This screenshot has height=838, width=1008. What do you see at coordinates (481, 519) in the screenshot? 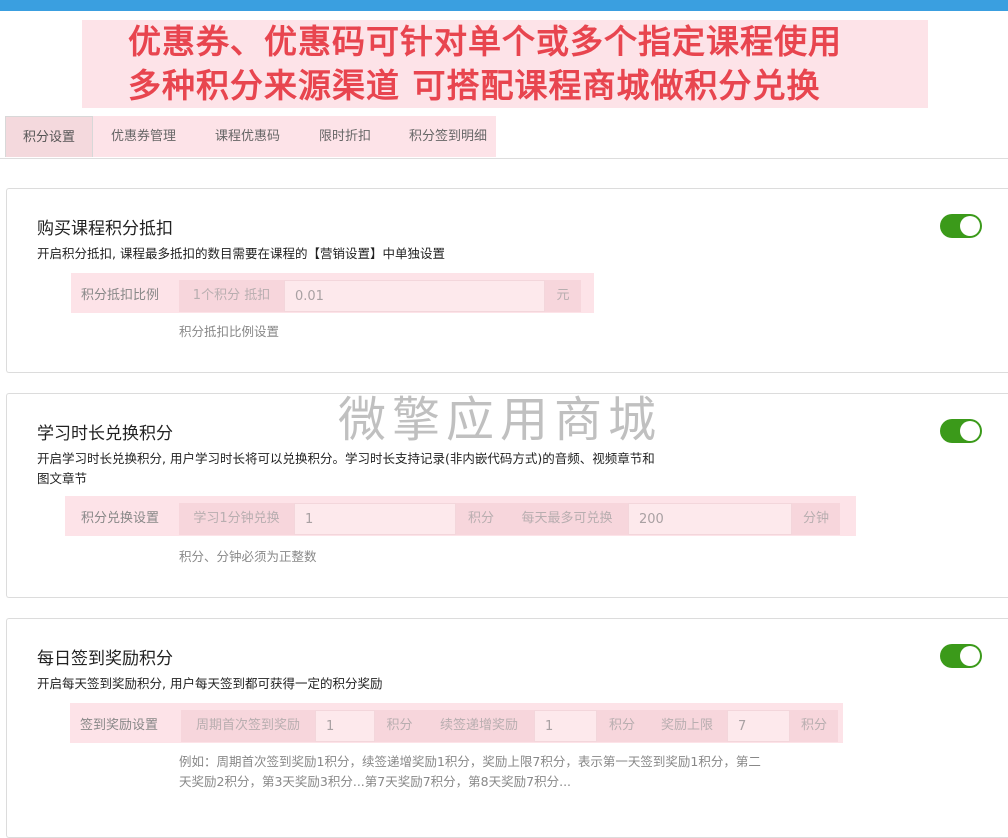
I see `study-unit-points: 积分` at bounding box center [481, 519].